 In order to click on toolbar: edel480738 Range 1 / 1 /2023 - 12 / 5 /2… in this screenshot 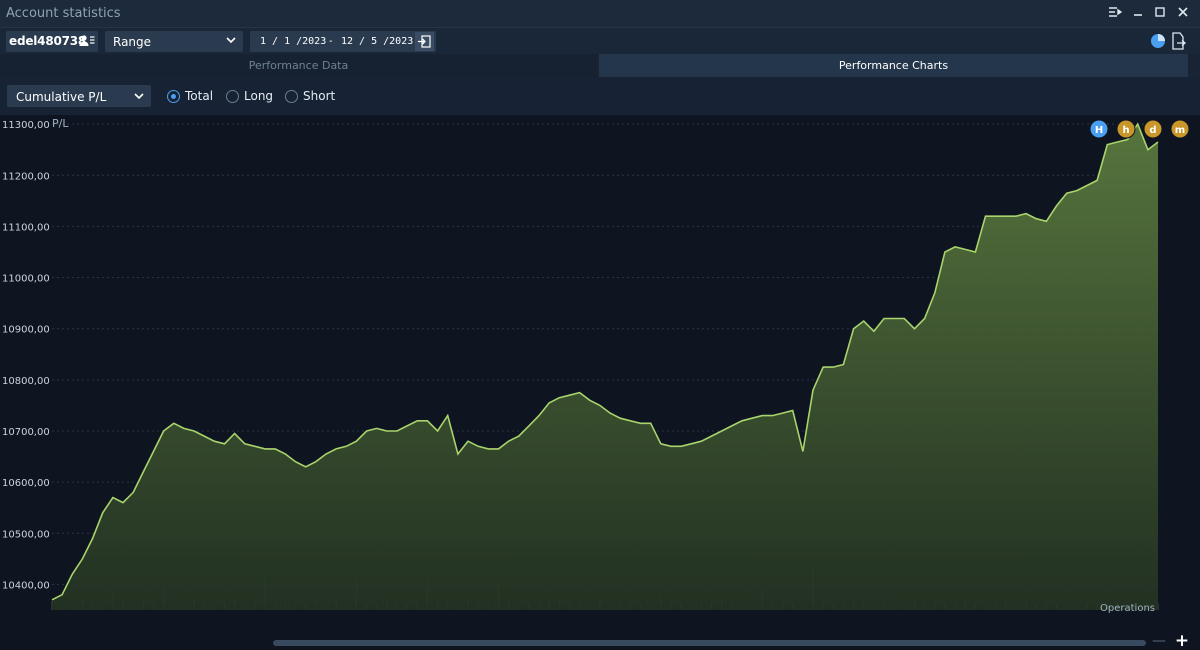, I will do `click(600, 41)`.